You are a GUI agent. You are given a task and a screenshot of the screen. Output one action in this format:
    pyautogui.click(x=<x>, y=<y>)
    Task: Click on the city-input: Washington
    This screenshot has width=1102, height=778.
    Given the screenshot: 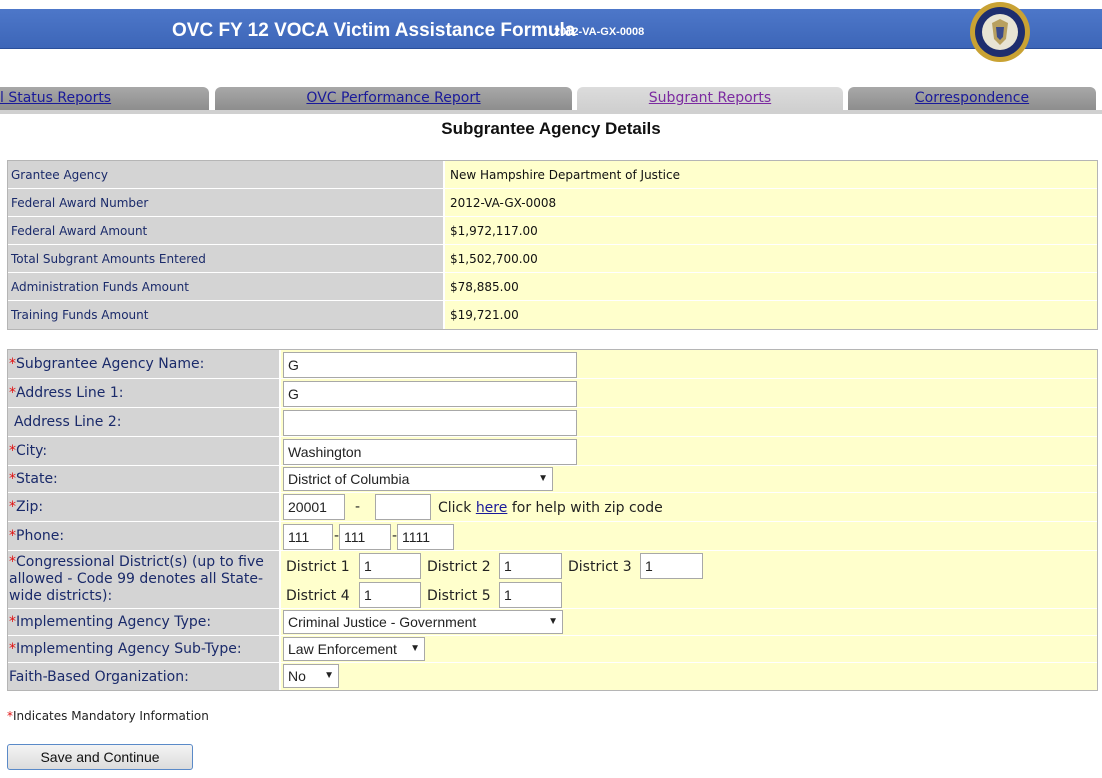 What is the action you would take?
    pyautogui.click(x=430, y=452)
    